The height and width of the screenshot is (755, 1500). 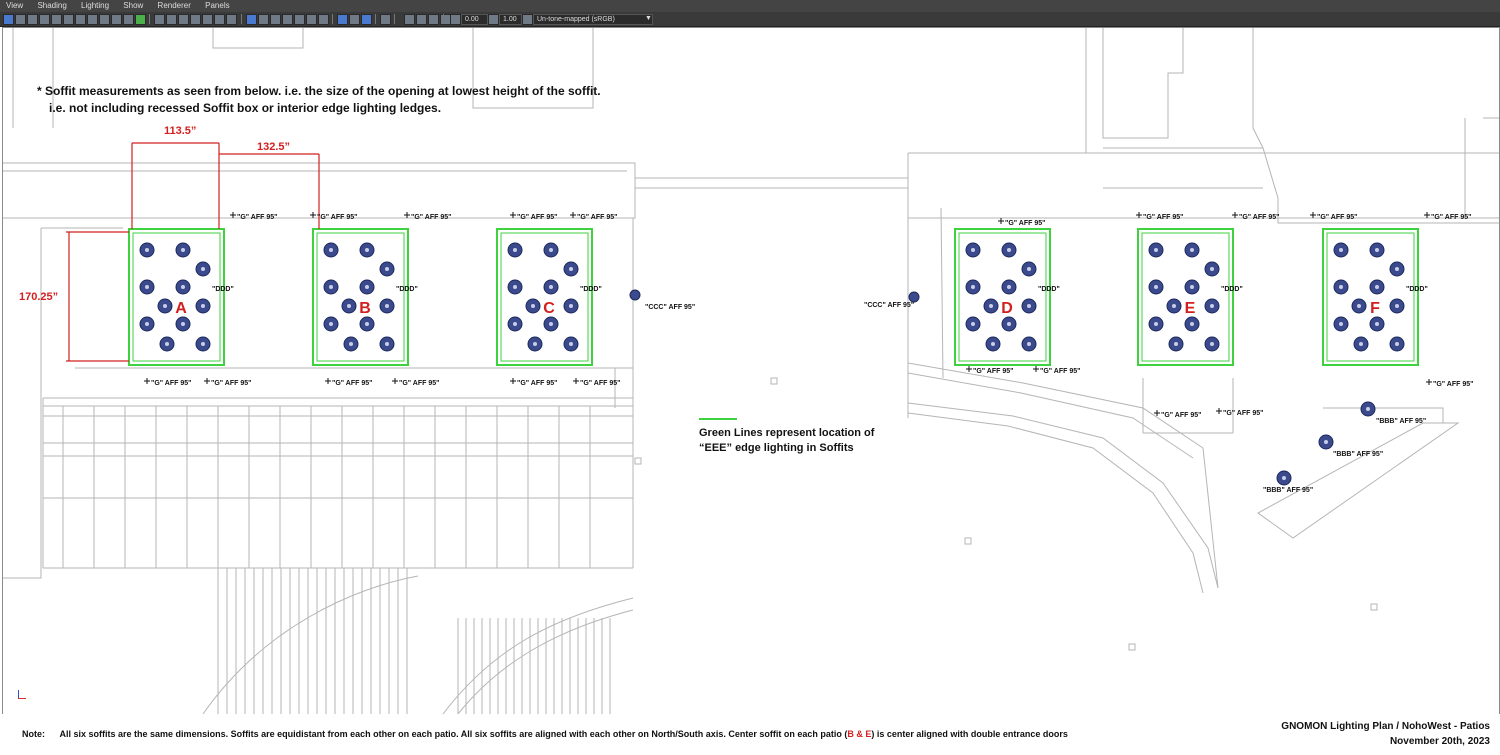 I want to click on camera-icon, so click(x=20, y=19).